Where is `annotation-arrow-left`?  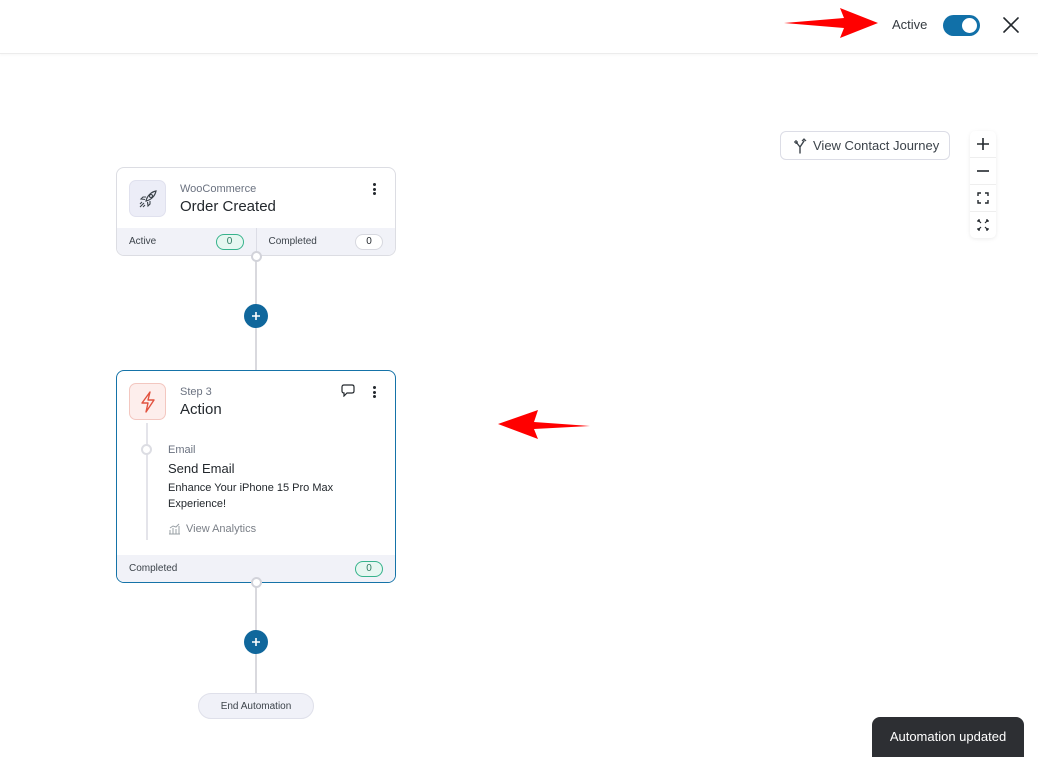
annotation-arrow-left is located at coordinates (544, 424).